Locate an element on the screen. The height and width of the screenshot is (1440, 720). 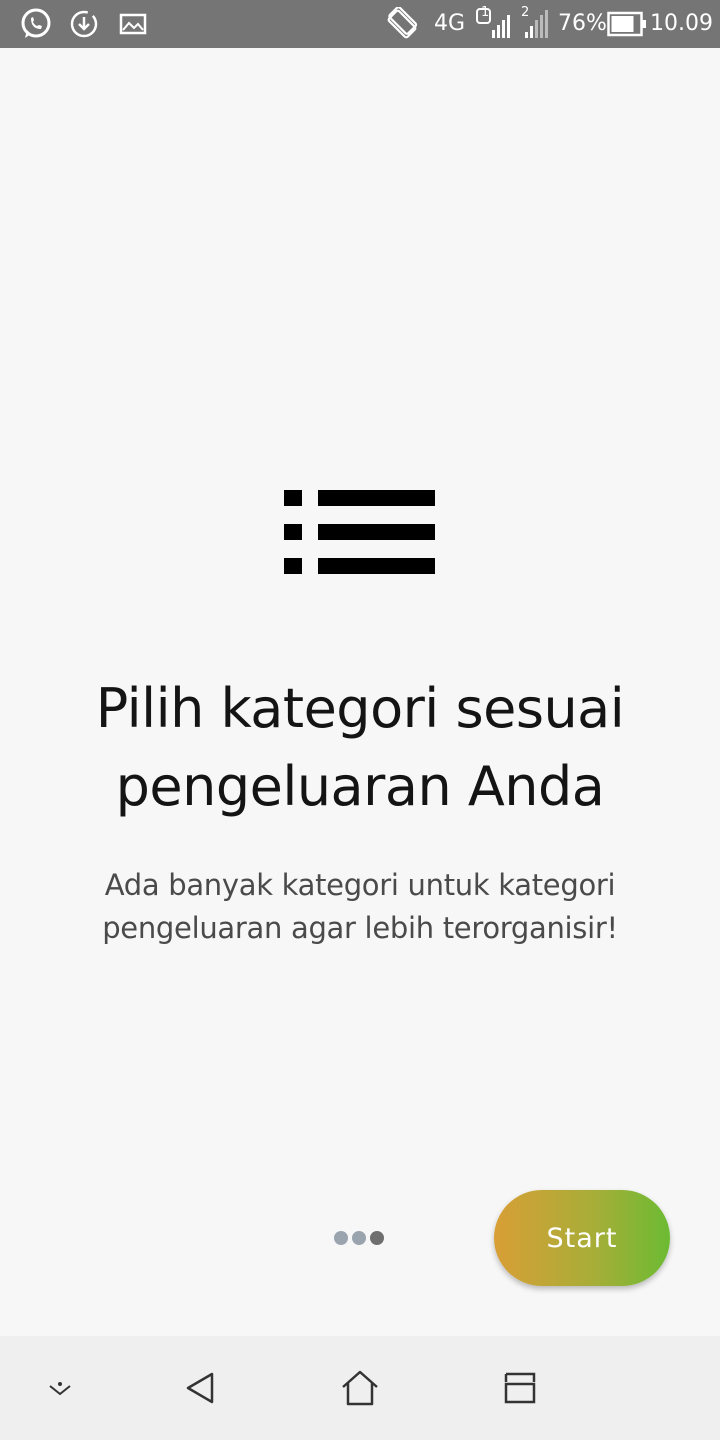
recents-icon is located at coordinates (520, 1388).